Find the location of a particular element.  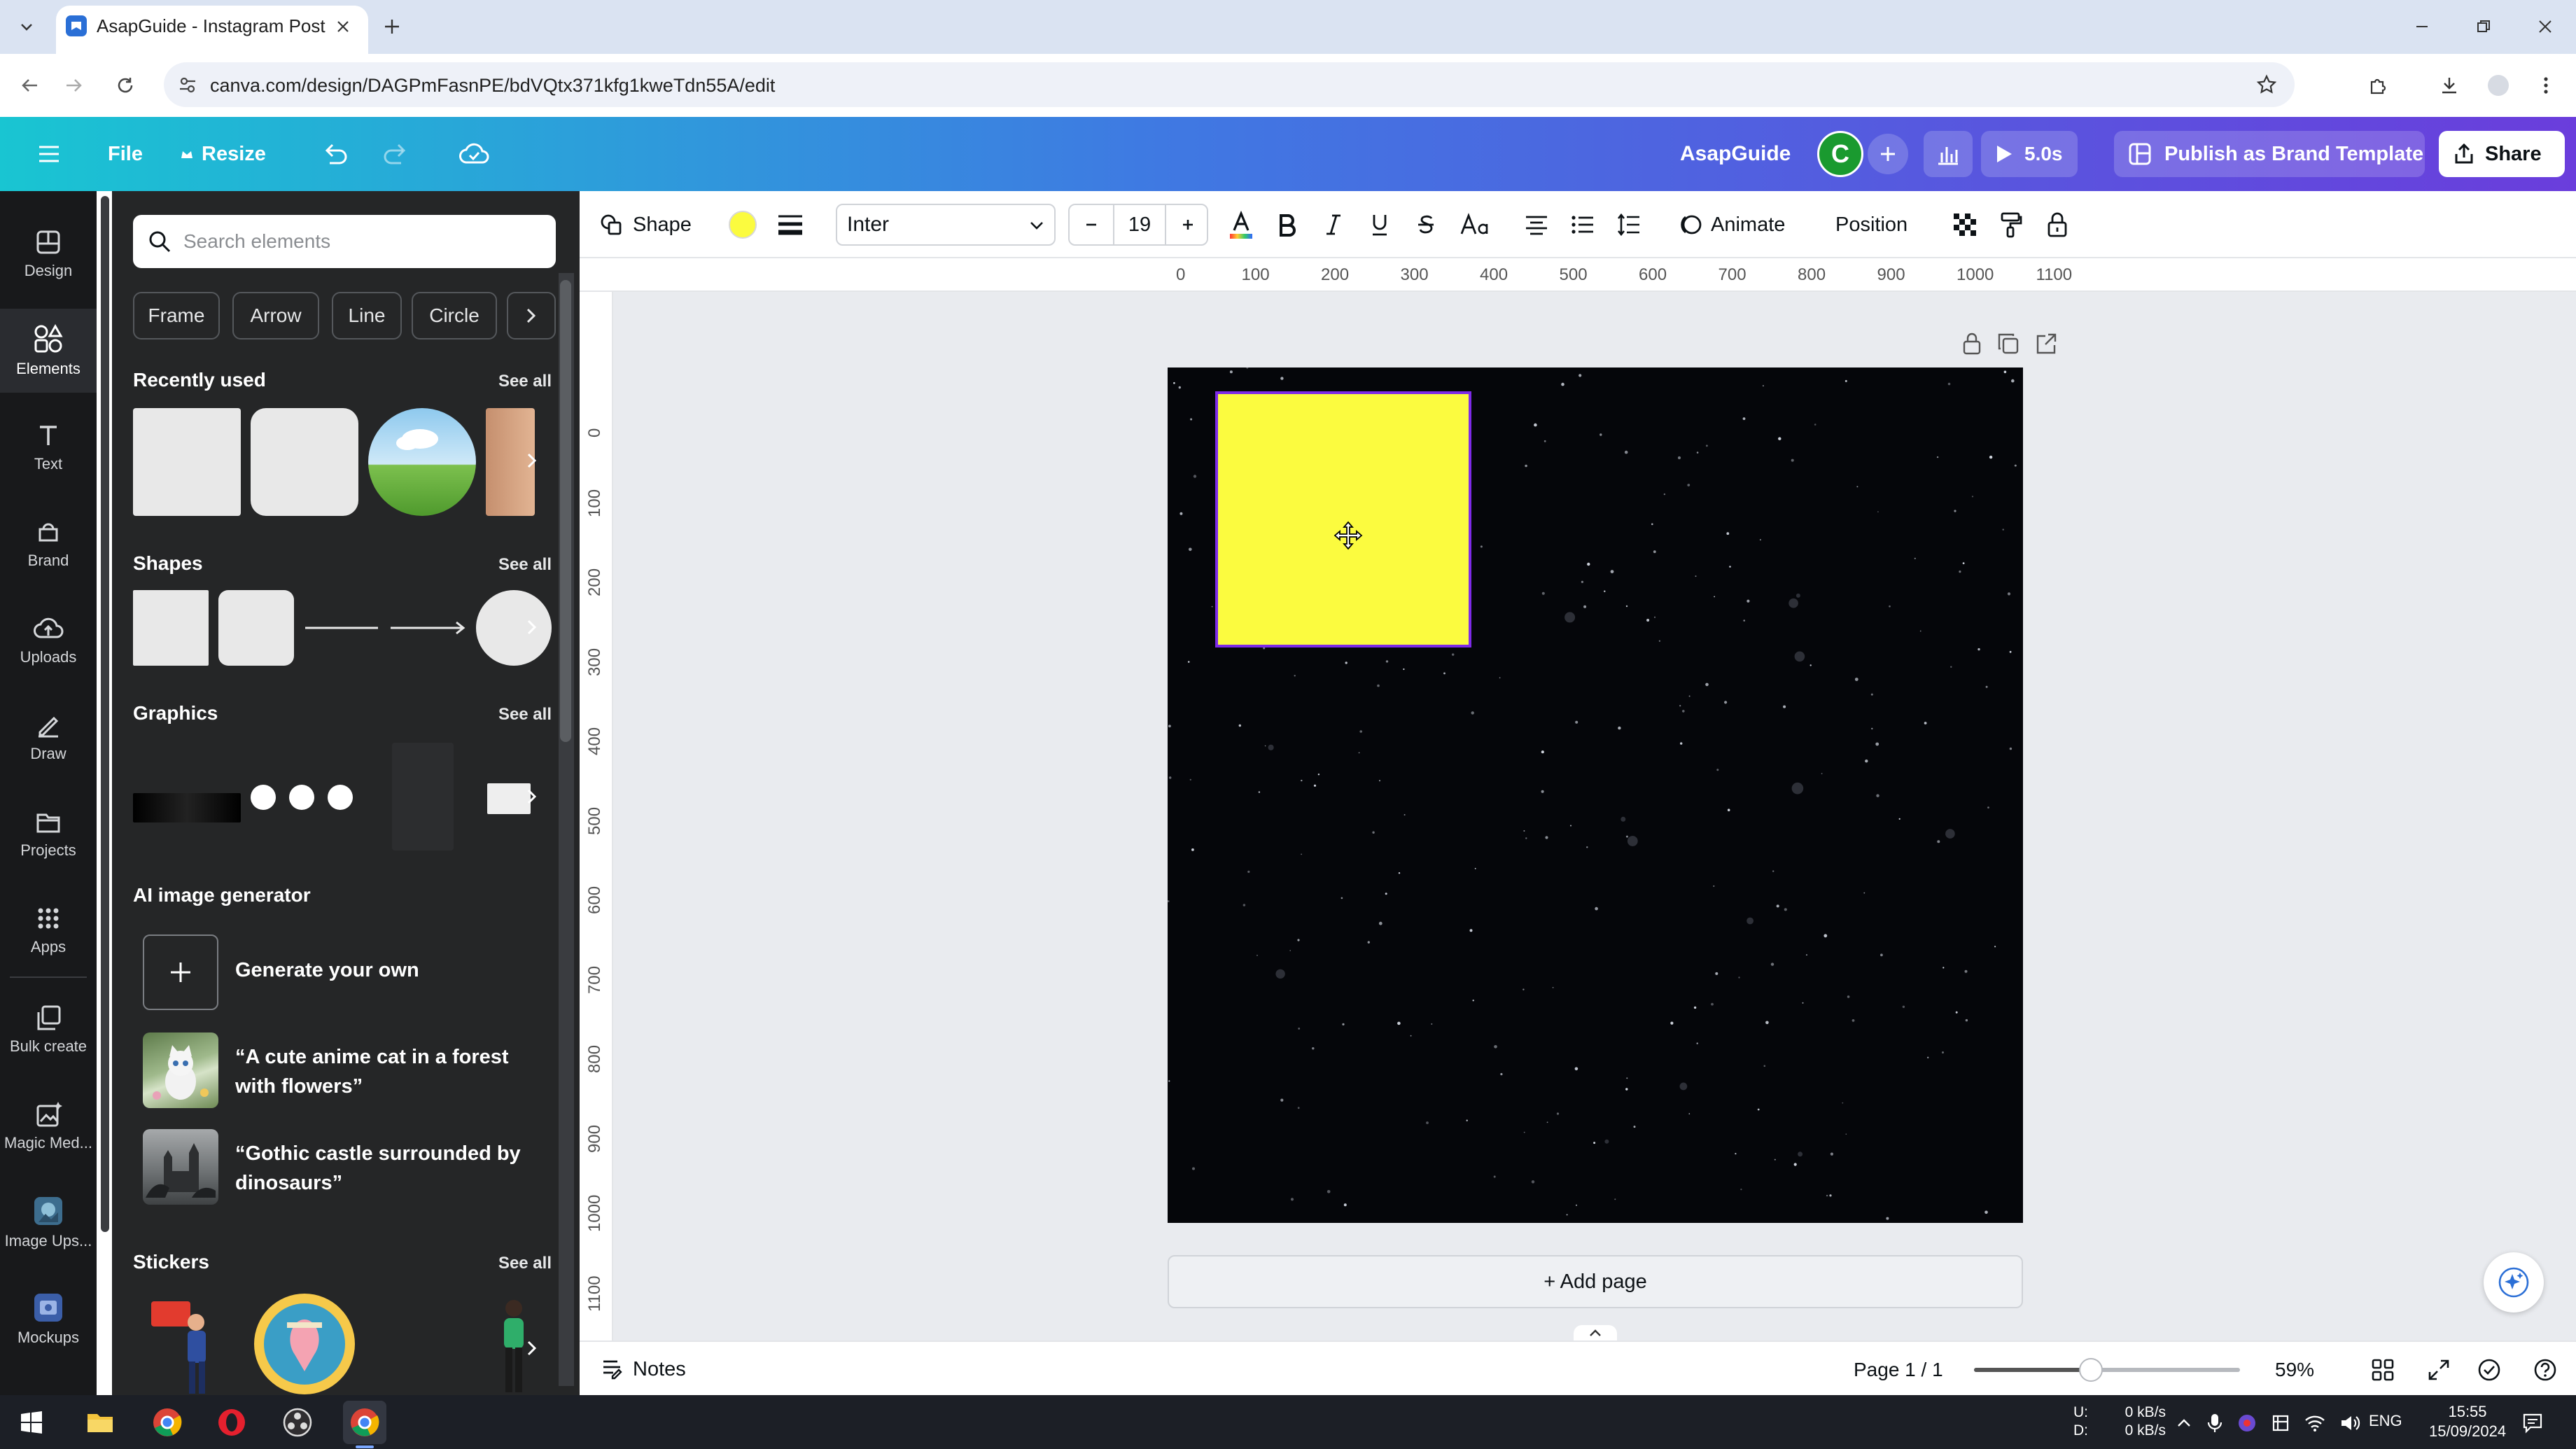

graphic-dark-frame is located at coordinates (423, 796).